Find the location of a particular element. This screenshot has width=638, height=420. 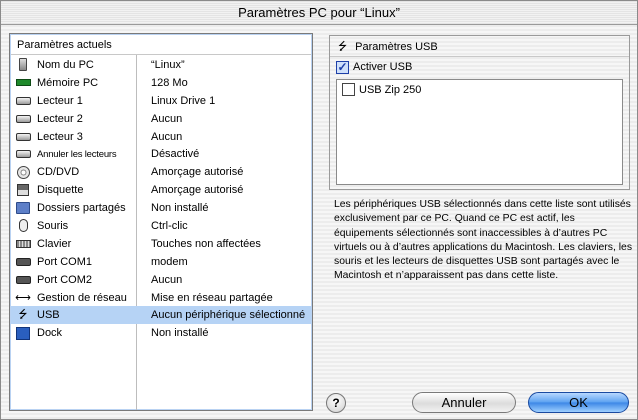

help-button: ? is located at coordinates (336, 403).